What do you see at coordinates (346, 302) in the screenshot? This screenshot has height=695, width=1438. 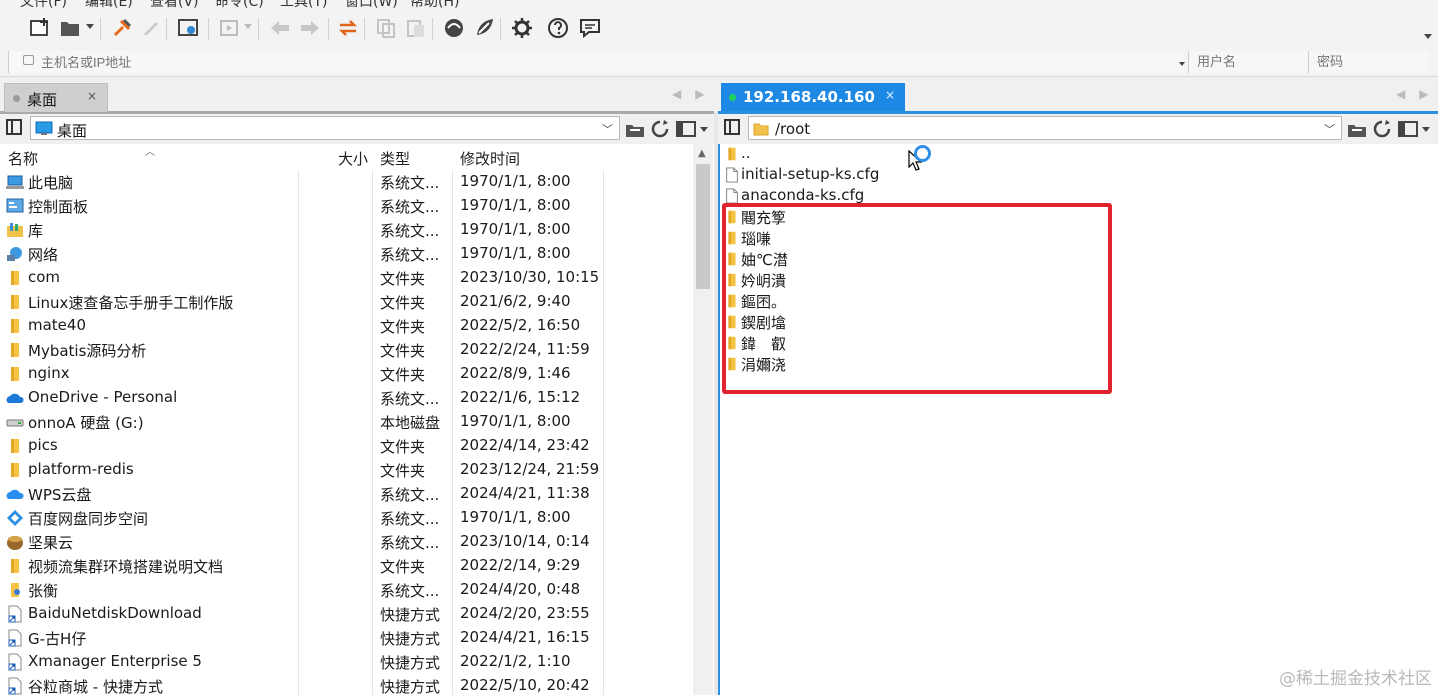 I see `table-row: Linux速查备忘手册手工制作版 文件夹 2021/6/2, 9:40` at bounding box center [346, 302].